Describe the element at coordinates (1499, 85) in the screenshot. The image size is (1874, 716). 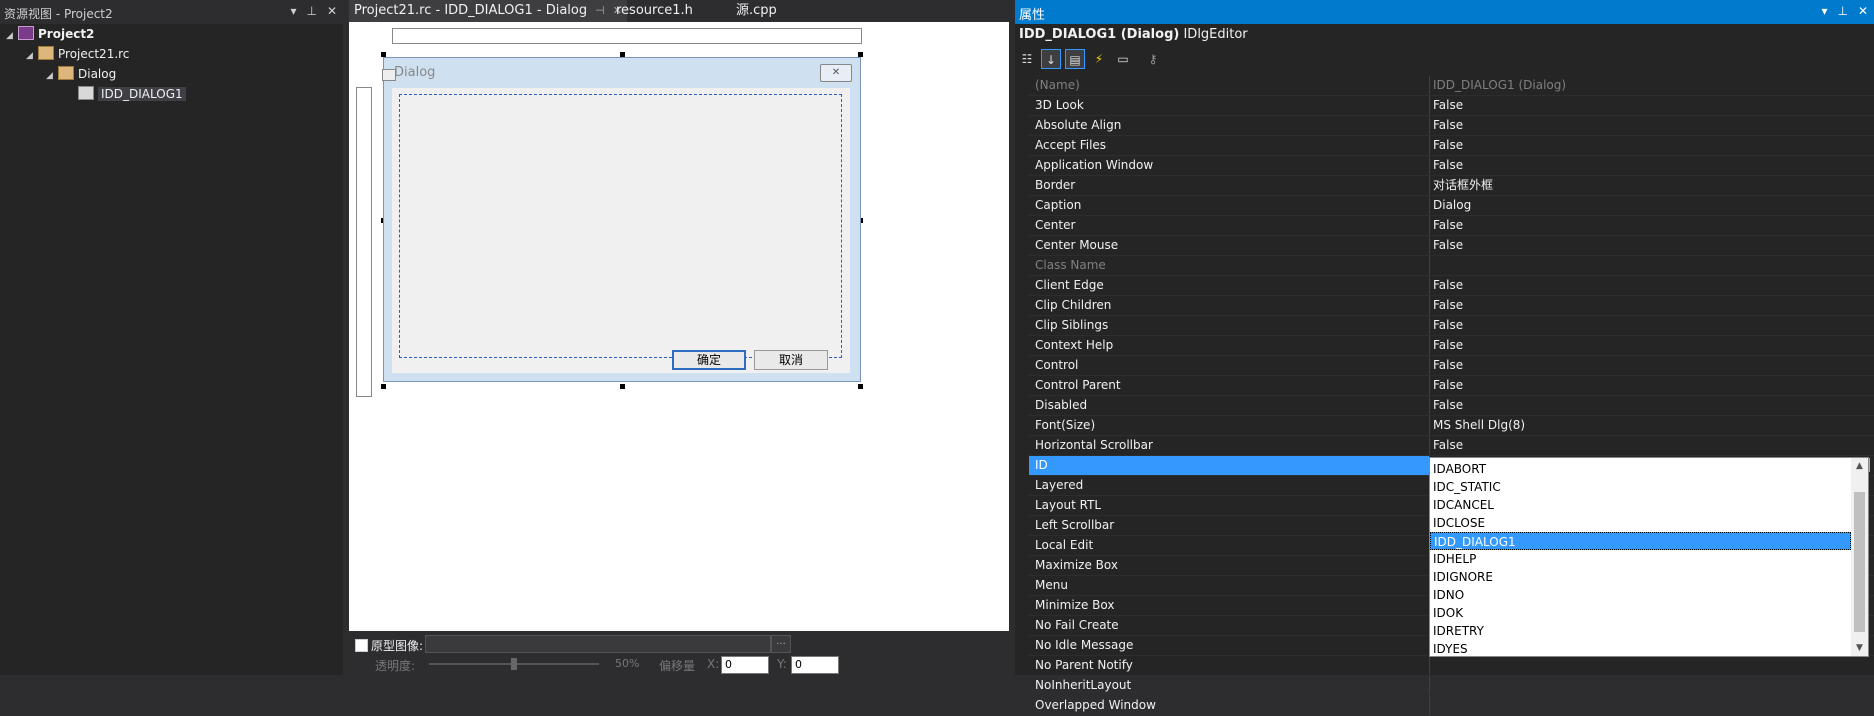
I see `property-value: IDD_DIALOG1 (Dialog)` at that location.